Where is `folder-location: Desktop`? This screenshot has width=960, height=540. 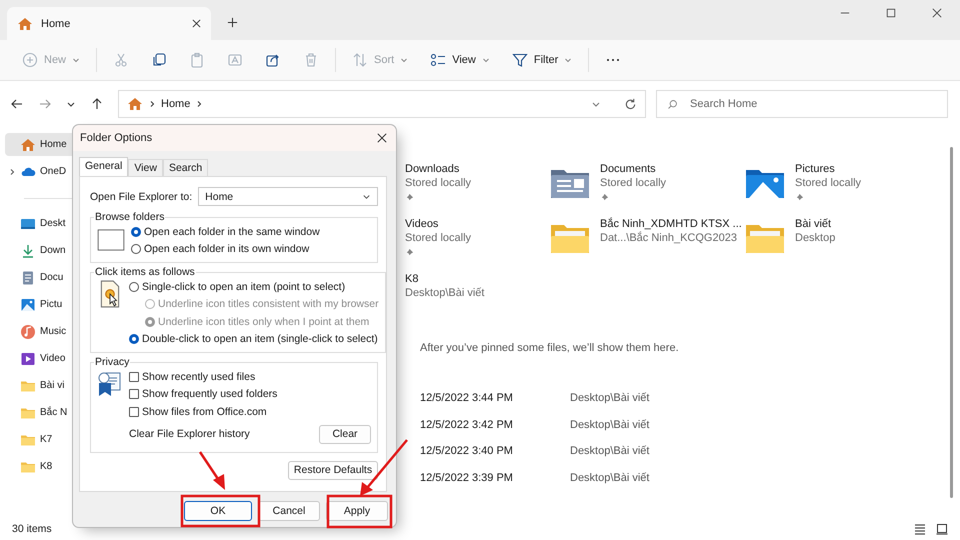 folder-location: Desktop is located at coordinates (815, 238).